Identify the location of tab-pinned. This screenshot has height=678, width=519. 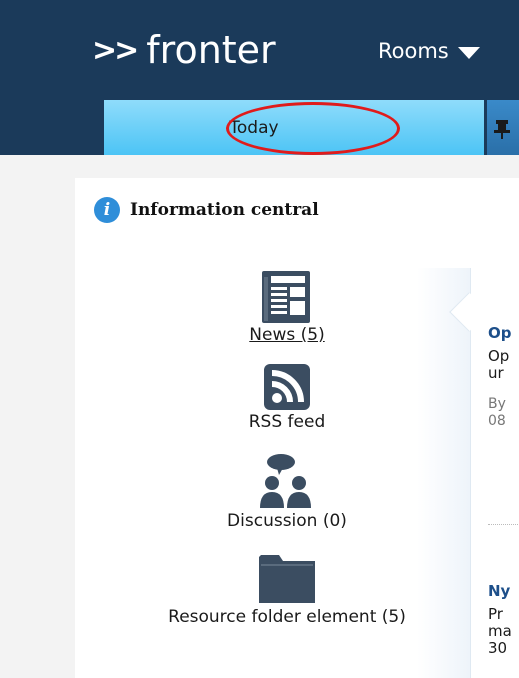
(503, 127).